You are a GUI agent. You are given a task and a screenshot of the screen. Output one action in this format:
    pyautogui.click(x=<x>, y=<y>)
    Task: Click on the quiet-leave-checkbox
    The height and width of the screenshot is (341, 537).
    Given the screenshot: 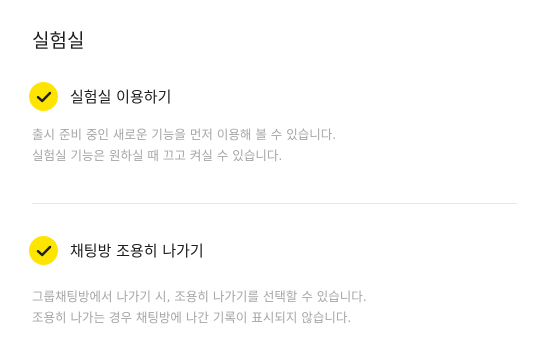 What is the action you would take?
    pyautogui.click(x=43, y=250)
    